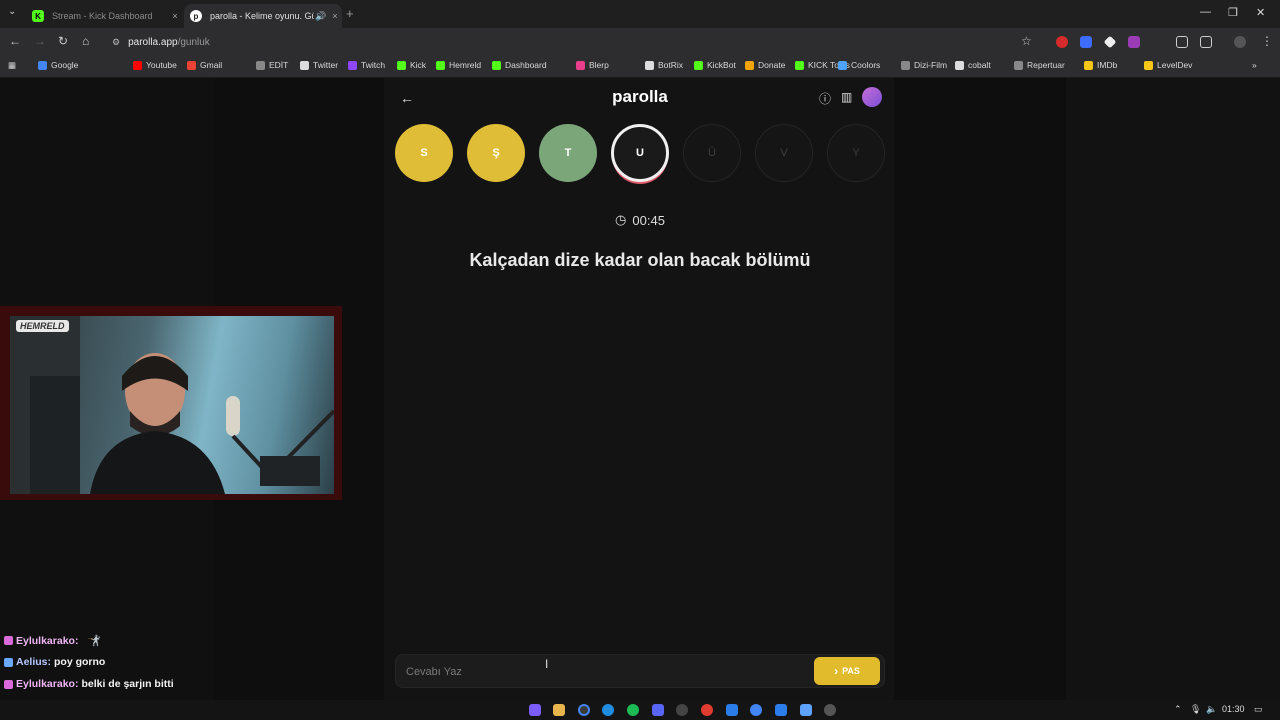 The image size is (1280, 720). Describe the element at coordinates (1173, 389) in the screenshot. I see `page-margin-right` at that location.